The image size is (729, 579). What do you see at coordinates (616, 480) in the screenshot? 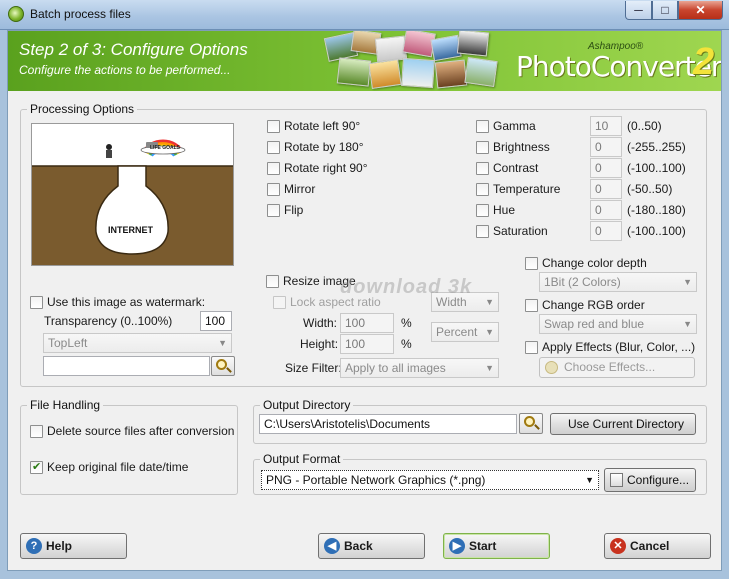
I see `configure-icon` at bounding box center [616, 480].